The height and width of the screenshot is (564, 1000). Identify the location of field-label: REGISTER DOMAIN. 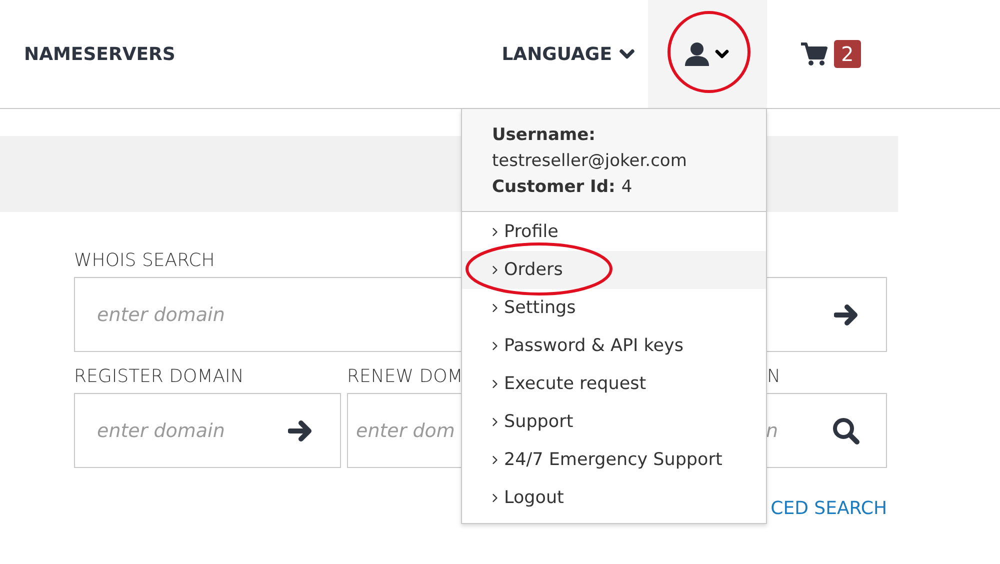
(159, 377).